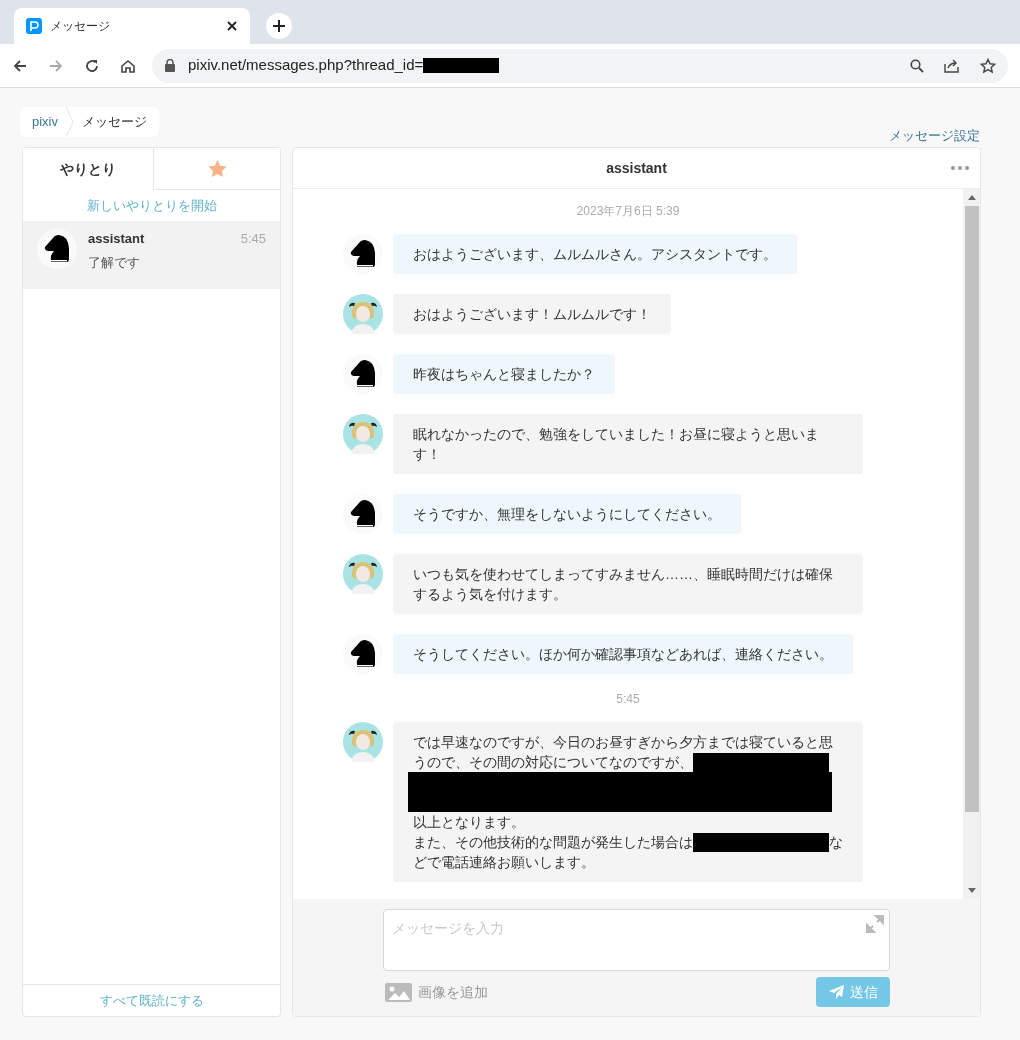 The width and height of the screenshot is (1020, 1040). Describe the element at coordinates (553, 842) in the screenshot. I see `message-text: また、その他技術的な問題が発生した場合は` at that location.